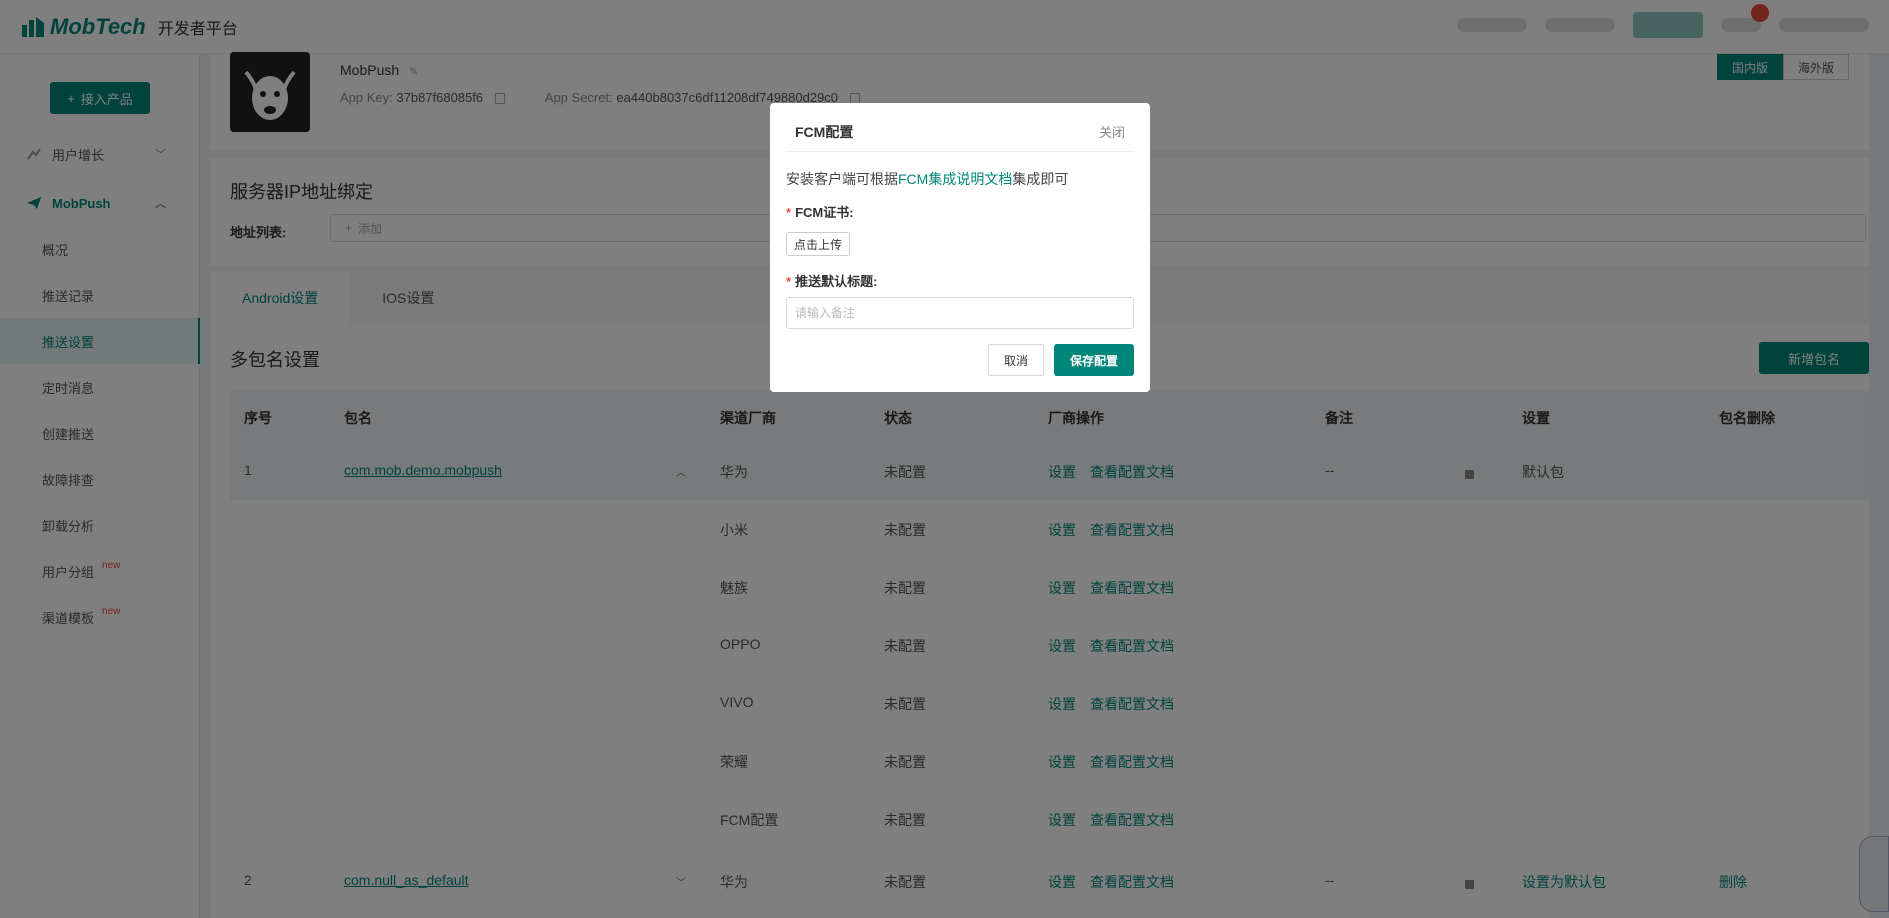 This screenshot has height=918, width=1889. Describe the element at coordinates (960, 313) in the screenshot. I see `push-title-input` at that location.